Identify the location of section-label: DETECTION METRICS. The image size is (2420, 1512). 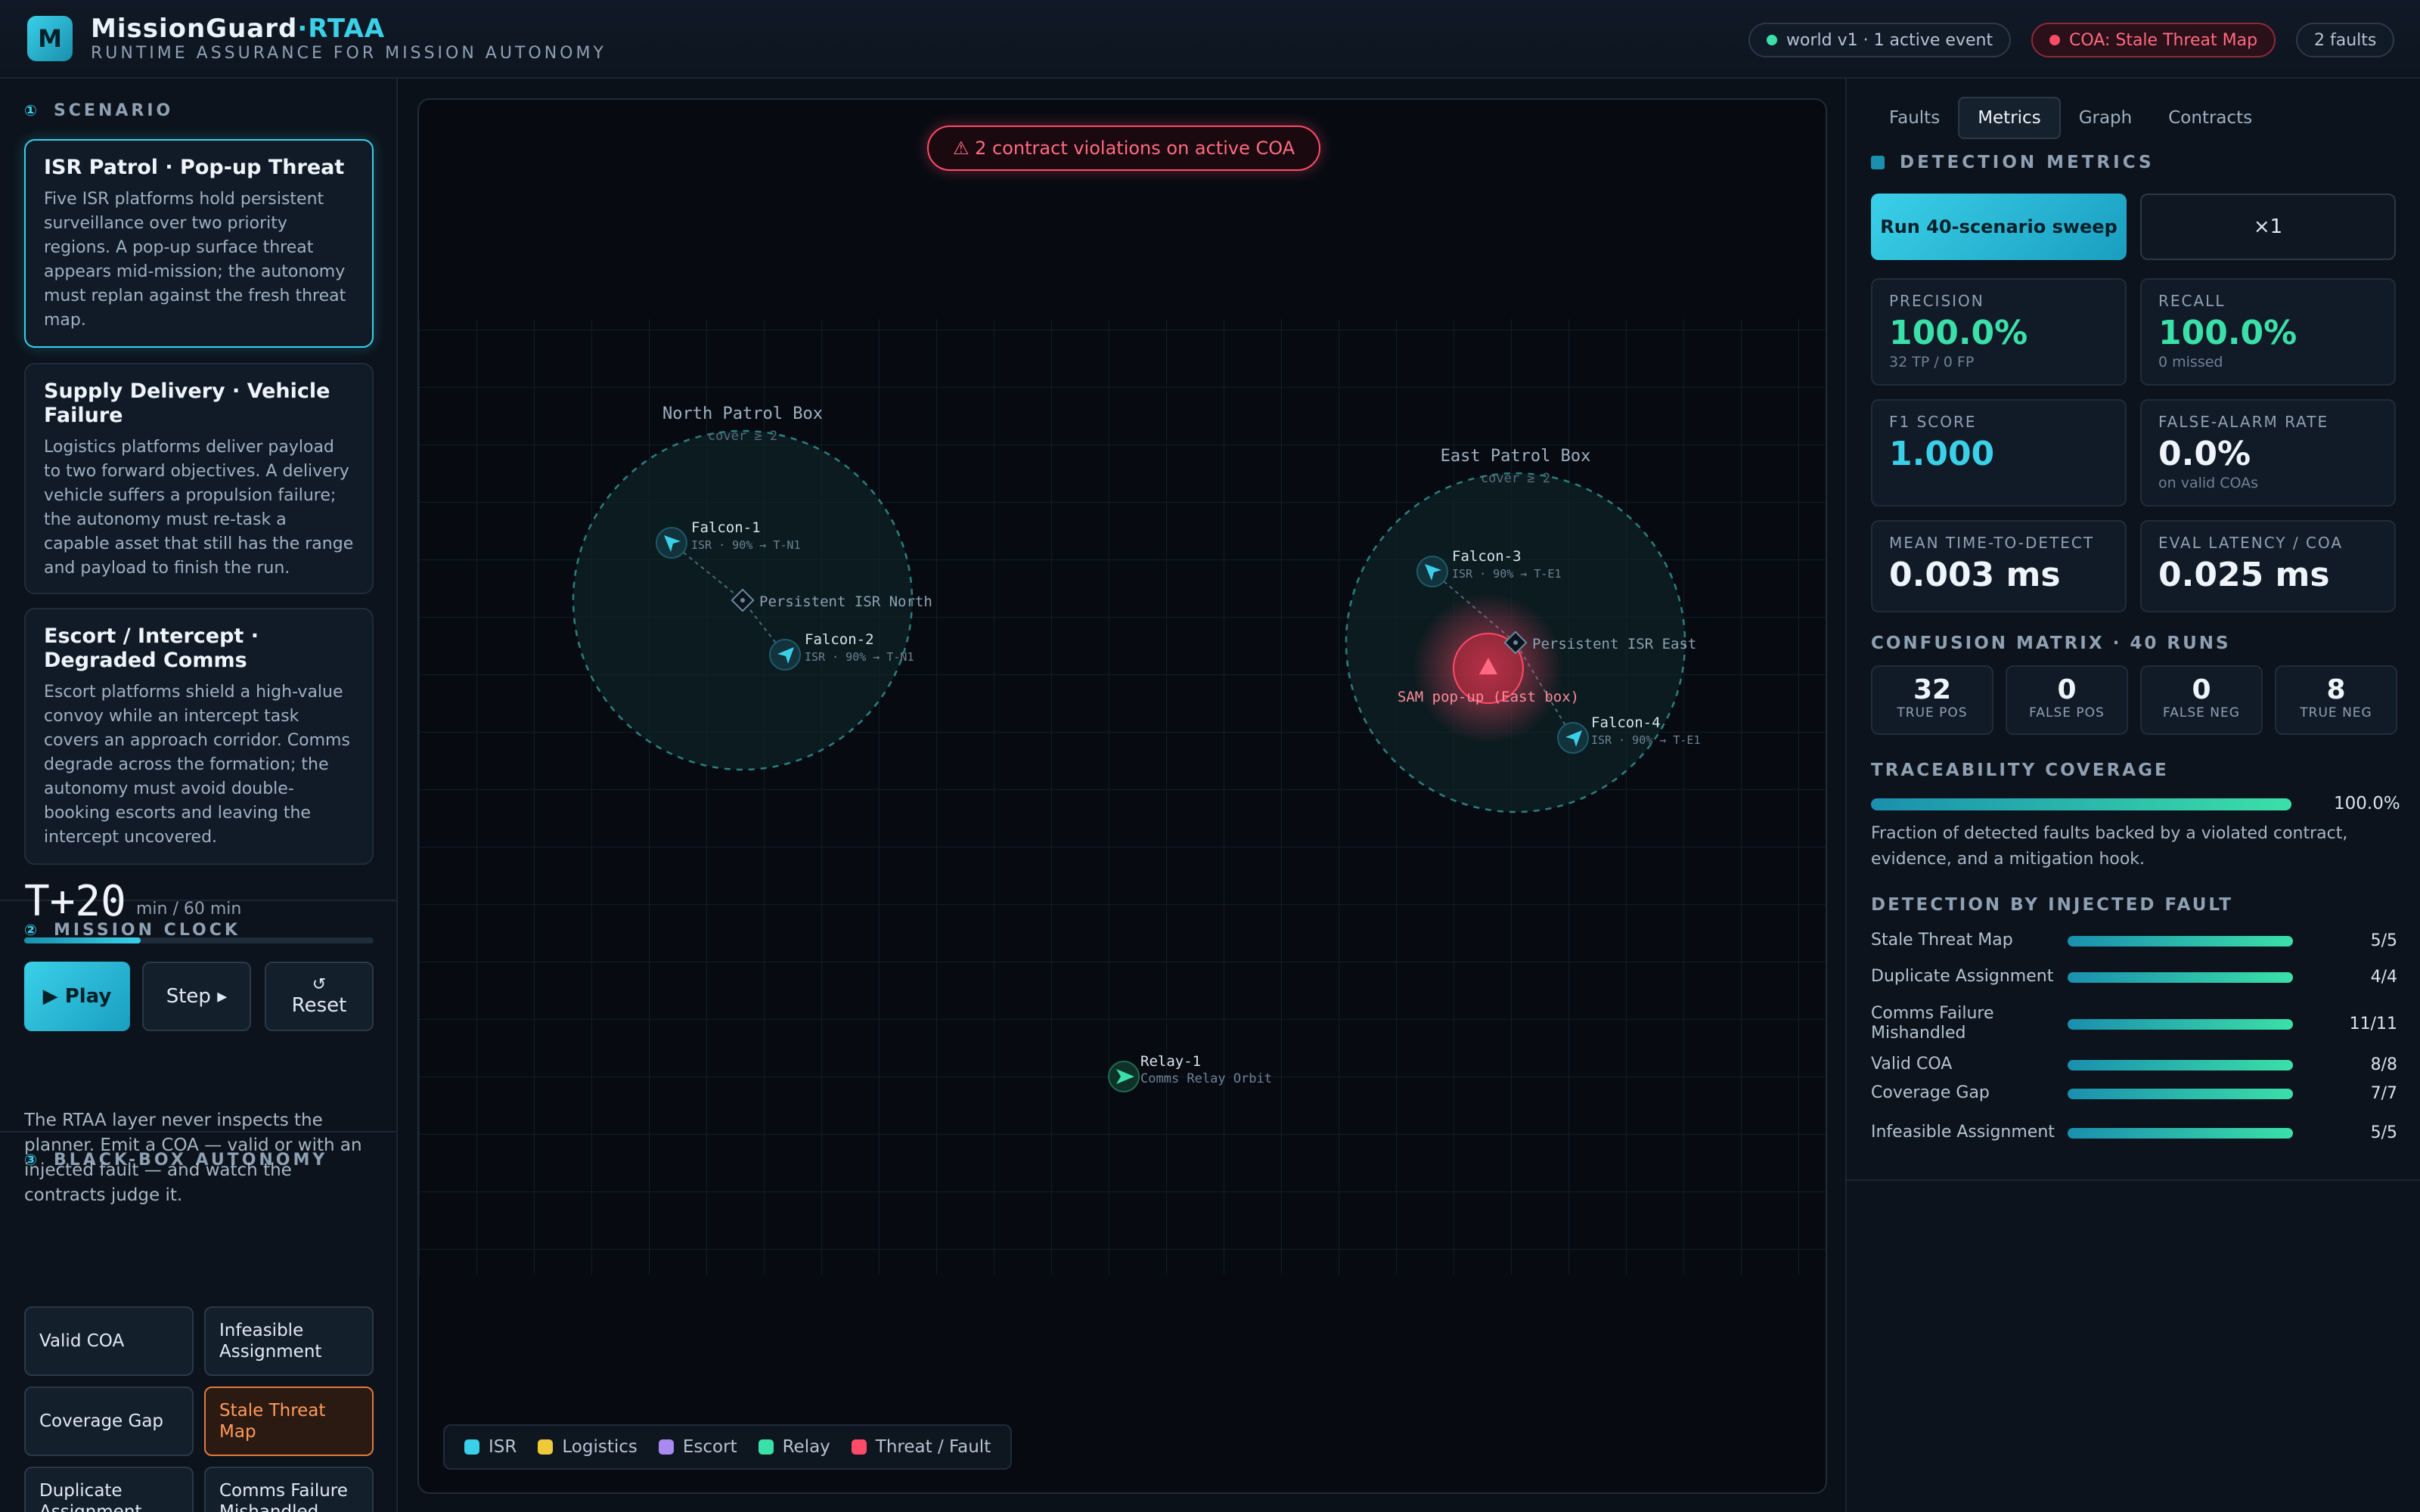
(2028, 162).